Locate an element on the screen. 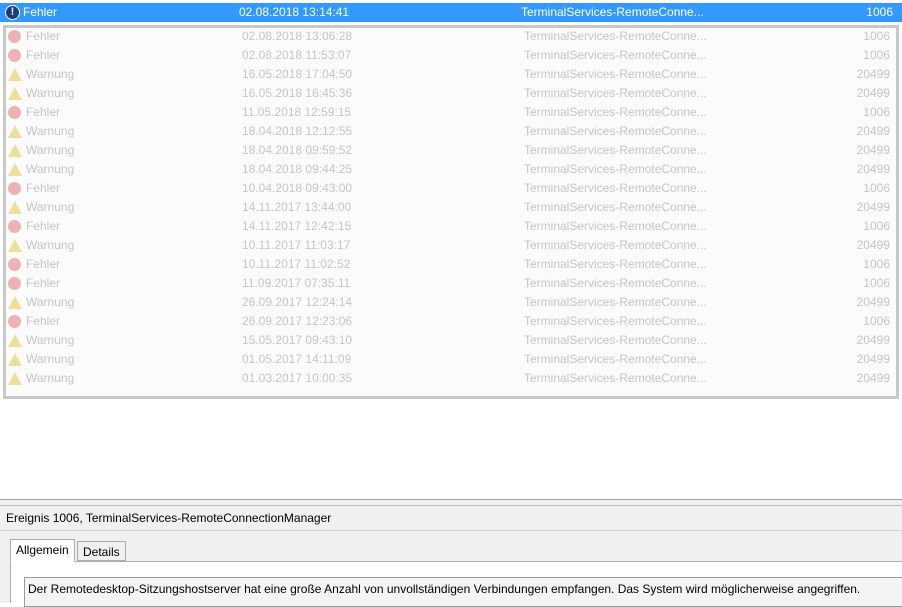 This screenshot has height=607, width=902. event-date: 01.03.2017 10:00:35 is located at coordinates (297, 378).